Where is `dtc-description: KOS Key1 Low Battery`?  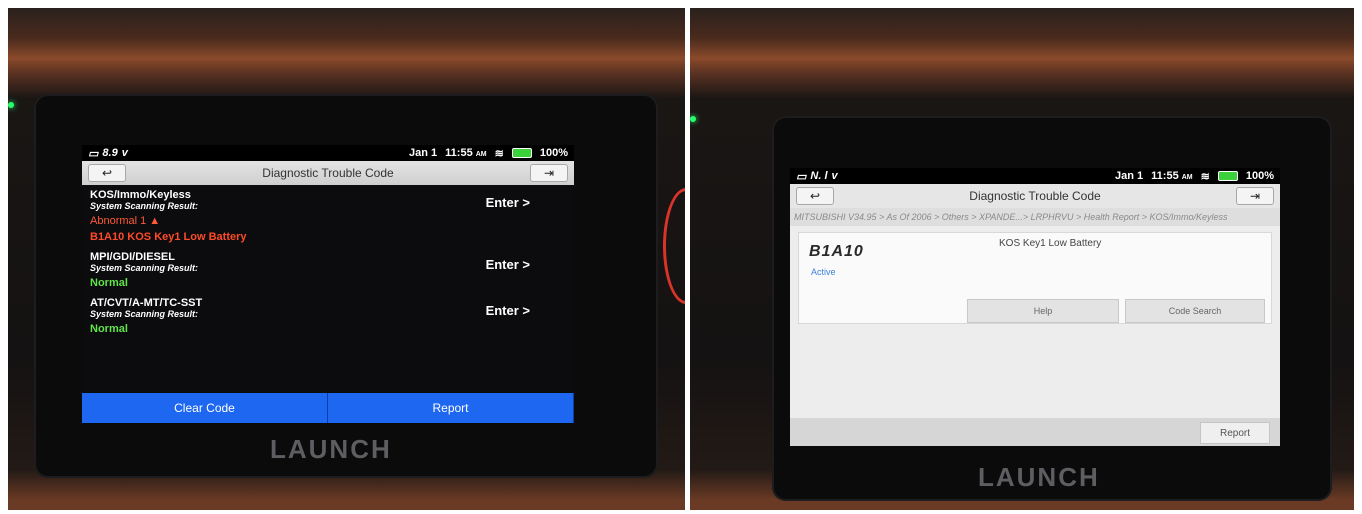
dtc-description: KOS Key1 Low Battery is located at coordinates (1050, 243).